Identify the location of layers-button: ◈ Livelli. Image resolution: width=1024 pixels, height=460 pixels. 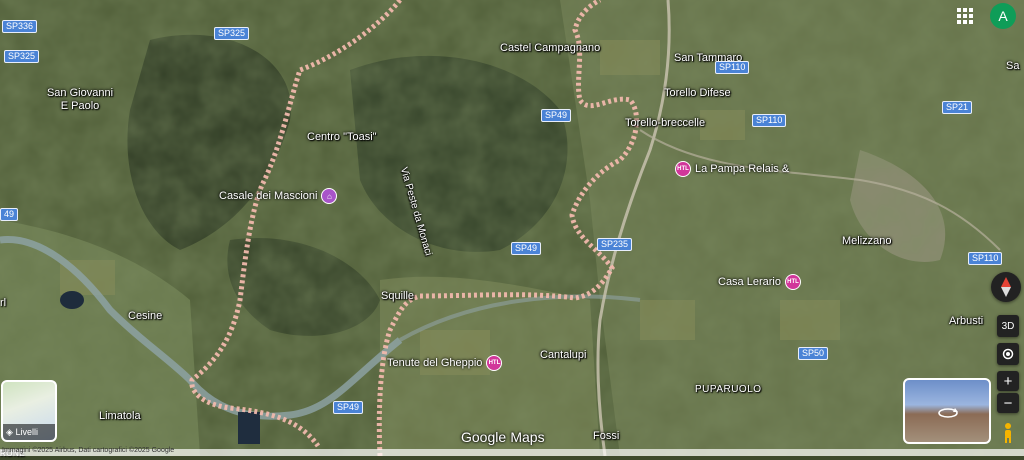
(29, 411).